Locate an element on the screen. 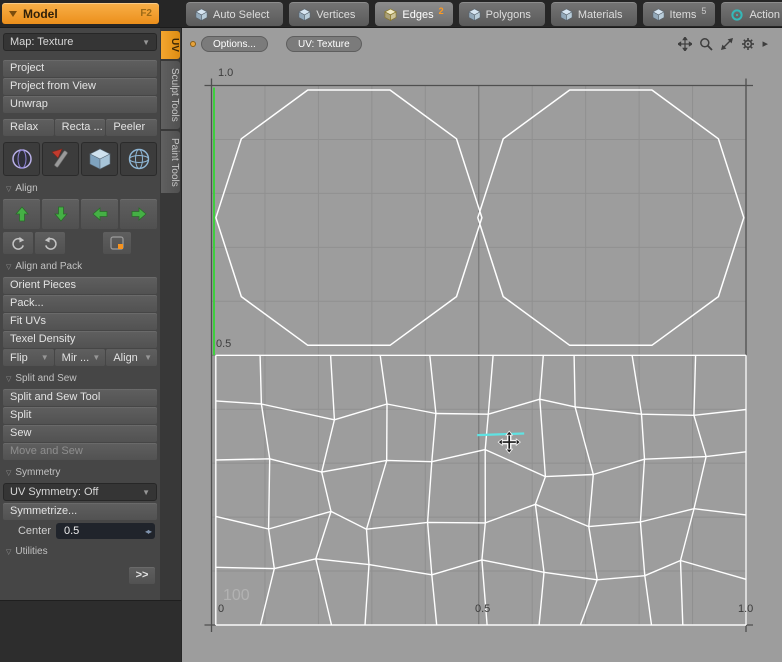 The width and height of the screenshot is (782, 662). tool-category-rail: UV Sculpt Tools Paint Tools is located at coordinates (170, 314).